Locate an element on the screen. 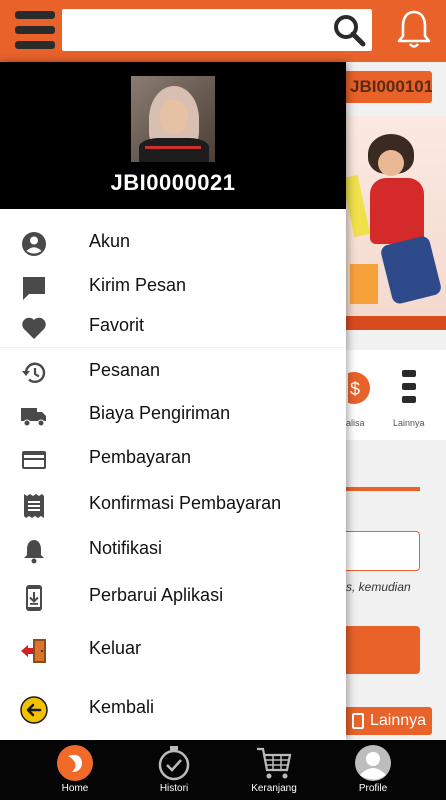 The width and height of the screenshot is (446, 800). menu-icon is located at coordinates (35, 30).